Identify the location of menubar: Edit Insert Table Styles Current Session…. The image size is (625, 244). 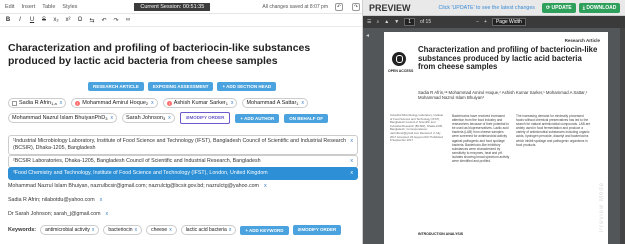
(181, 7).